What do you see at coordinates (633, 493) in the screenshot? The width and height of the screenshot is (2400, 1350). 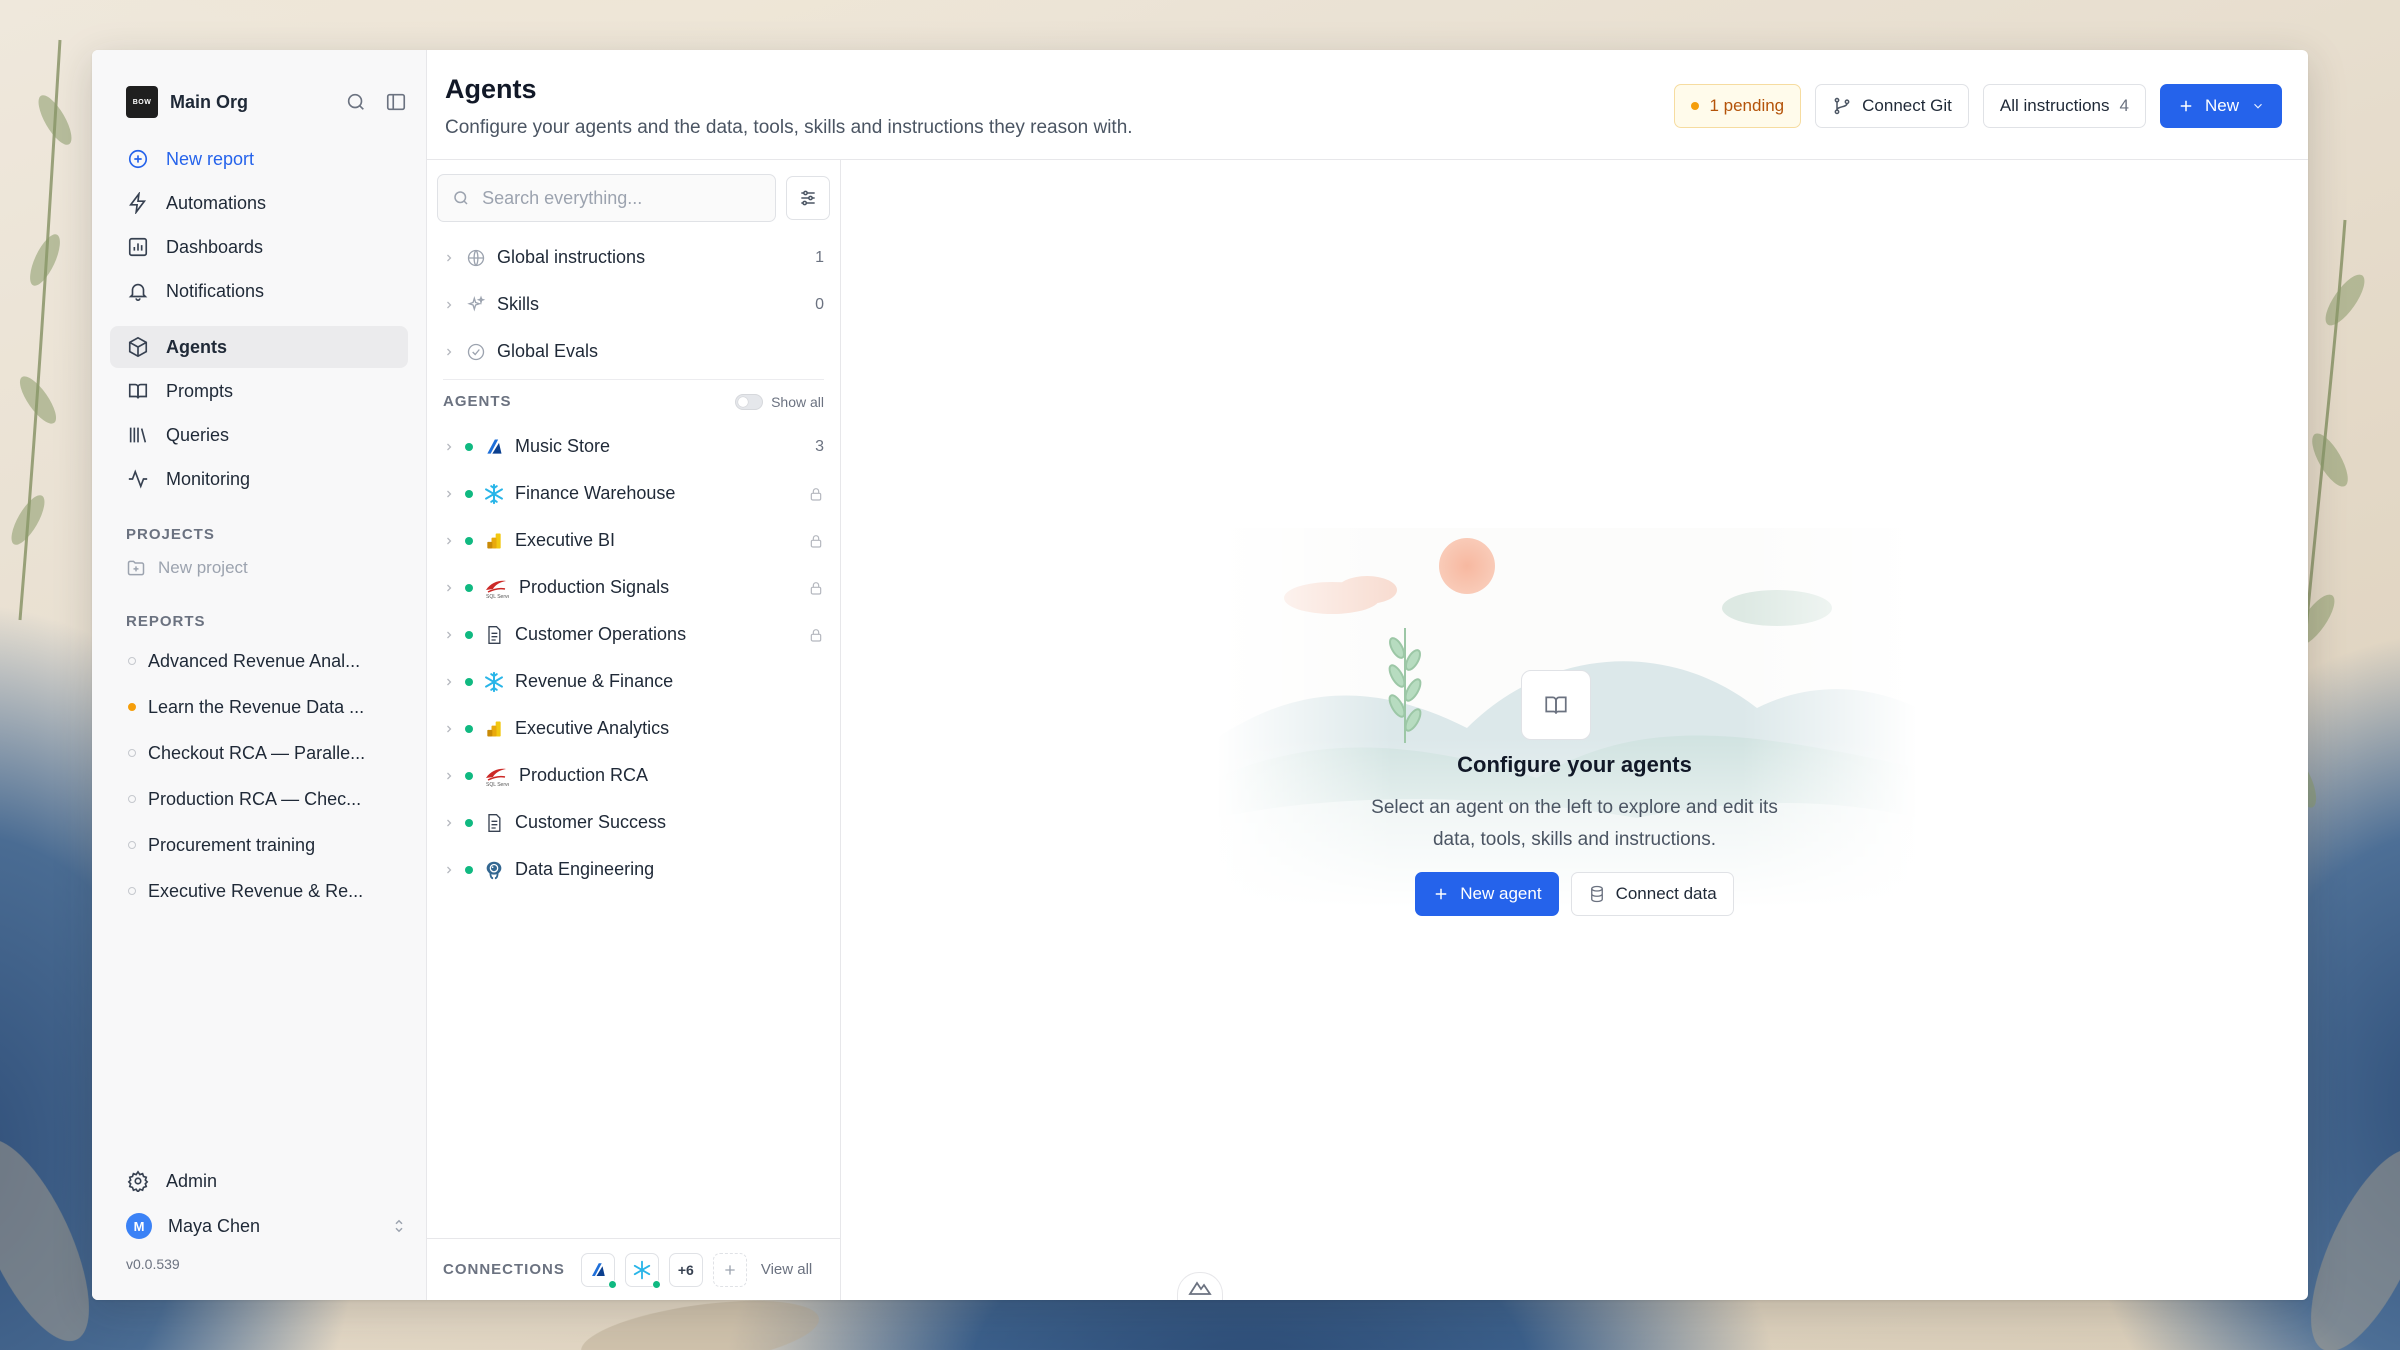 I see `agent-row: Finance Warehouse` at bounding box center [633, 493].